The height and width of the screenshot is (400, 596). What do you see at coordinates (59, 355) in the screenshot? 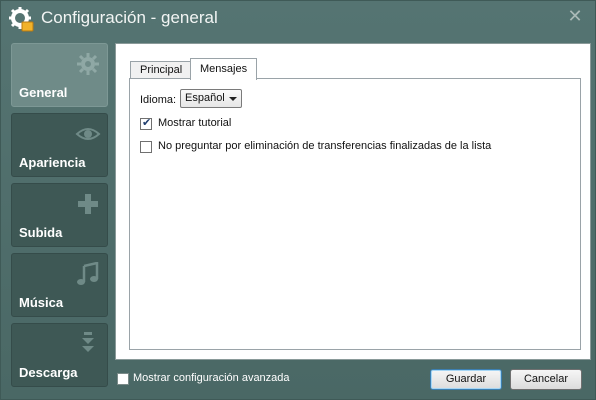
I see `sidebar-item-descarga: Descarga` at bounding box center [59, 355].